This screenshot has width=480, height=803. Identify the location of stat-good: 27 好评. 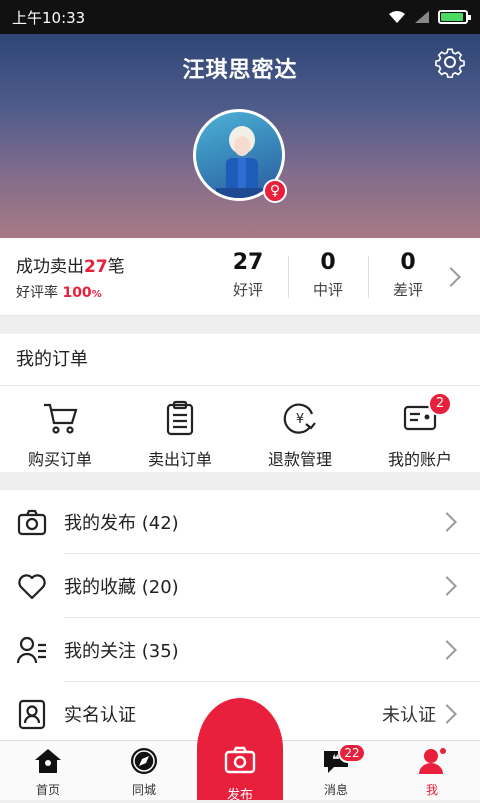
(248, 275).